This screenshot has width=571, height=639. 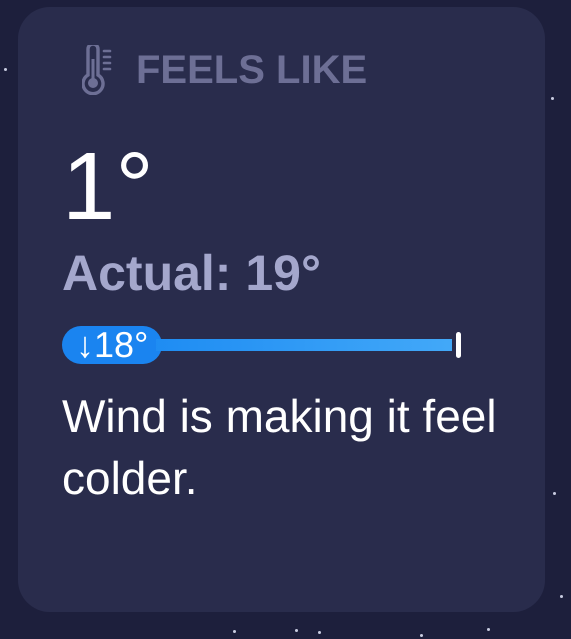 I want to click on thermometer-icon, so click(x=97, y=70).